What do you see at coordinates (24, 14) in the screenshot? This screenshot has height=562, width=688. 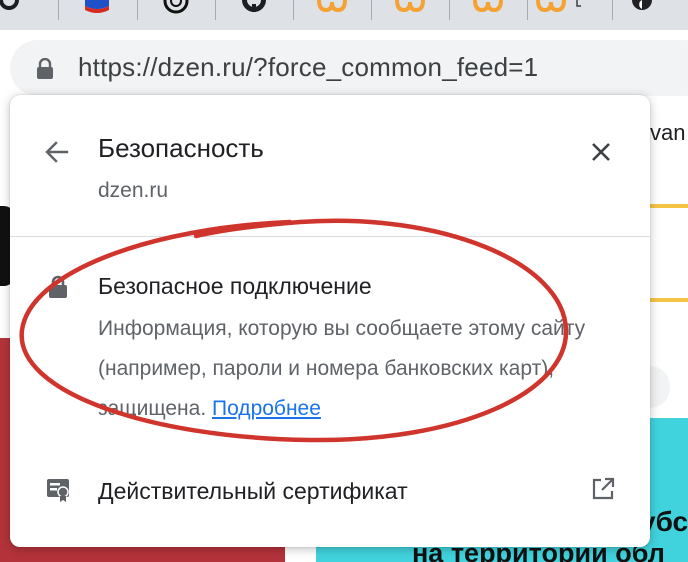 I see `tab-github` at bounding box center [24, 14].